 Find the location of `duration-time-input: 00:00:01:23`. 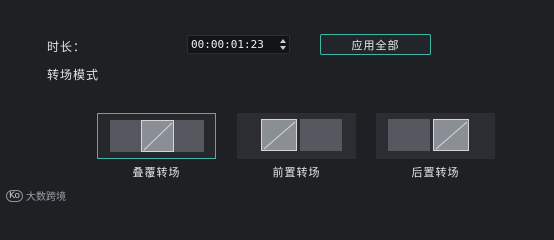

duration-time-input: 00:00:01:23 is located at coordinates (238, 44).